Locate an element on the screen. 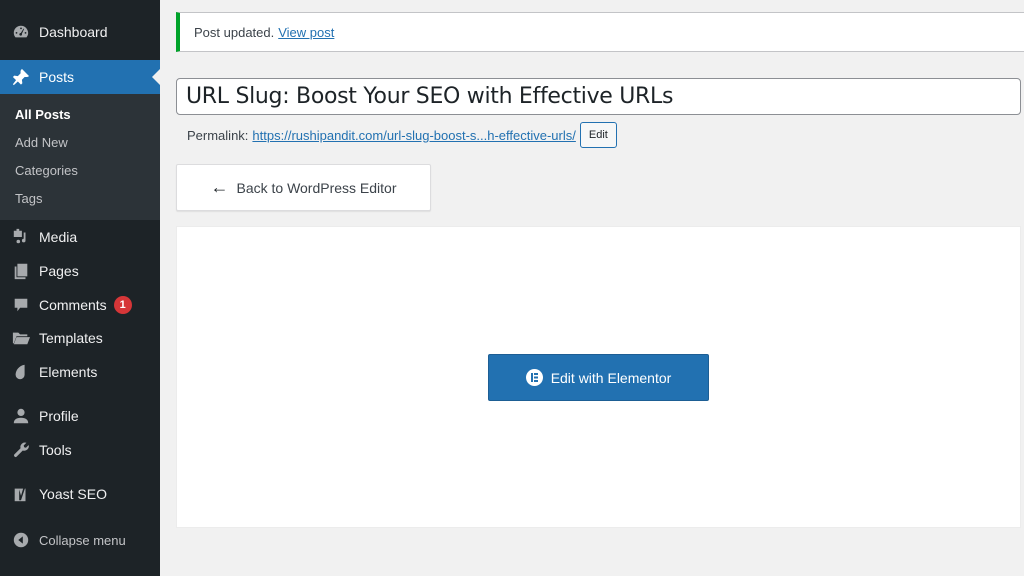 The width and height of the screenshot is (1024, 576). submenu-item-categories: Categories is located at coordinates (46, 170).